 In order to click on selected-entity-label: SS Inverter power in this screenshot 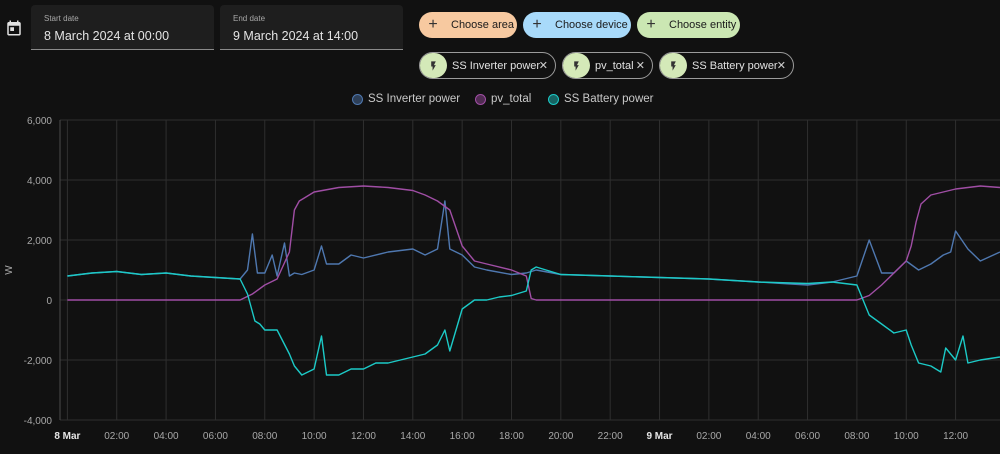, I will do `click(496, 65)`.